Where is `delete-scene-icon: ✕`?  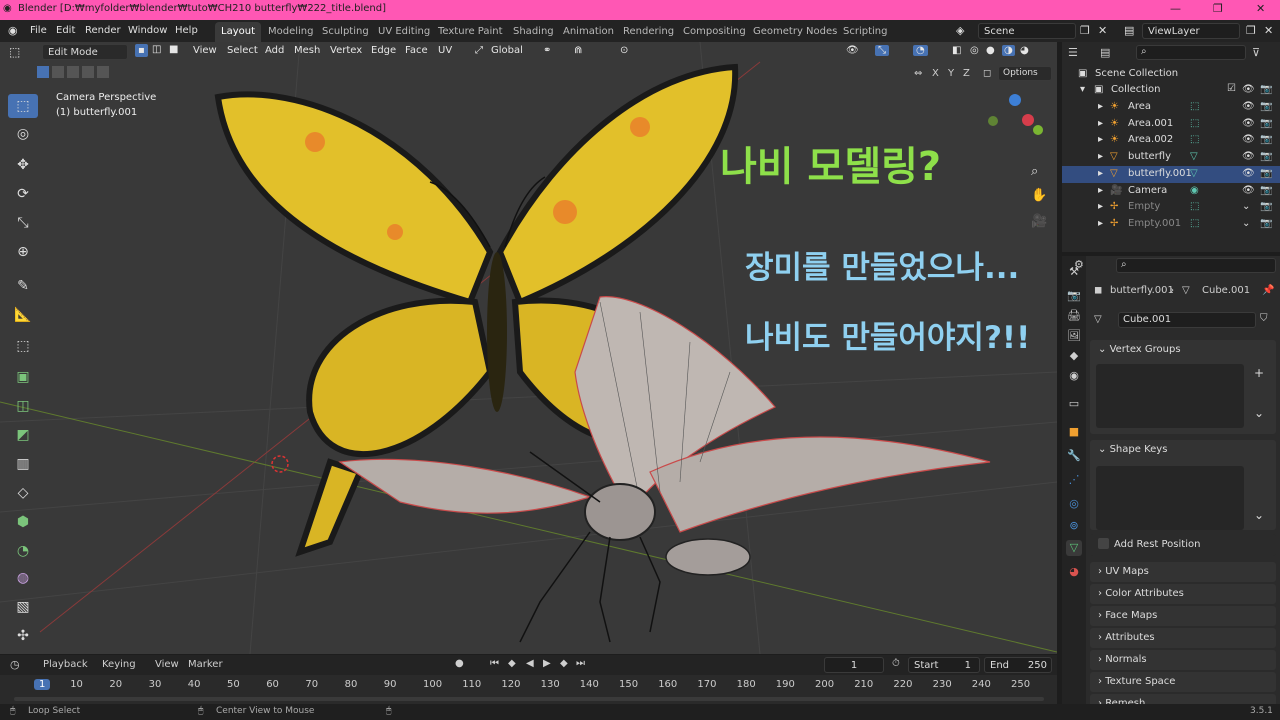 delete-scene-icon: ✕ is located at coordinates (1102, 30).